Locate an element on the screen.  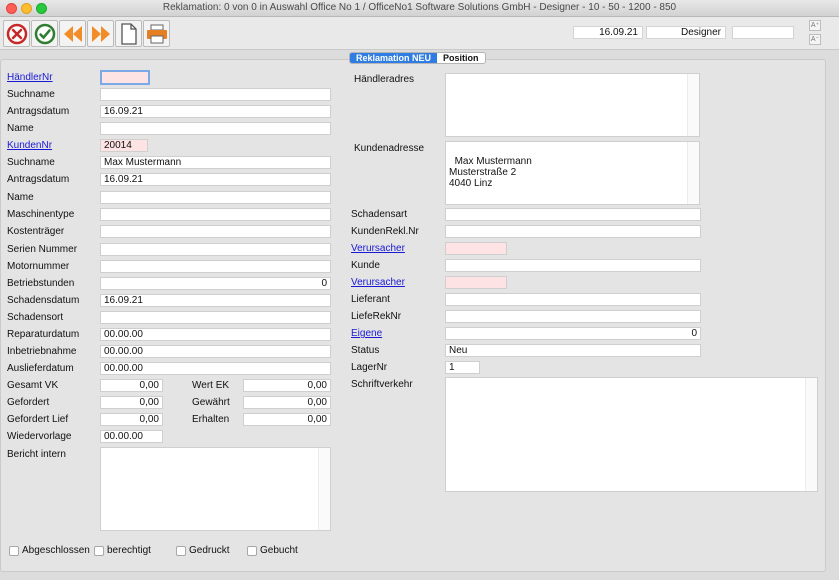
previous-icon is located at coordinates (72, 33).